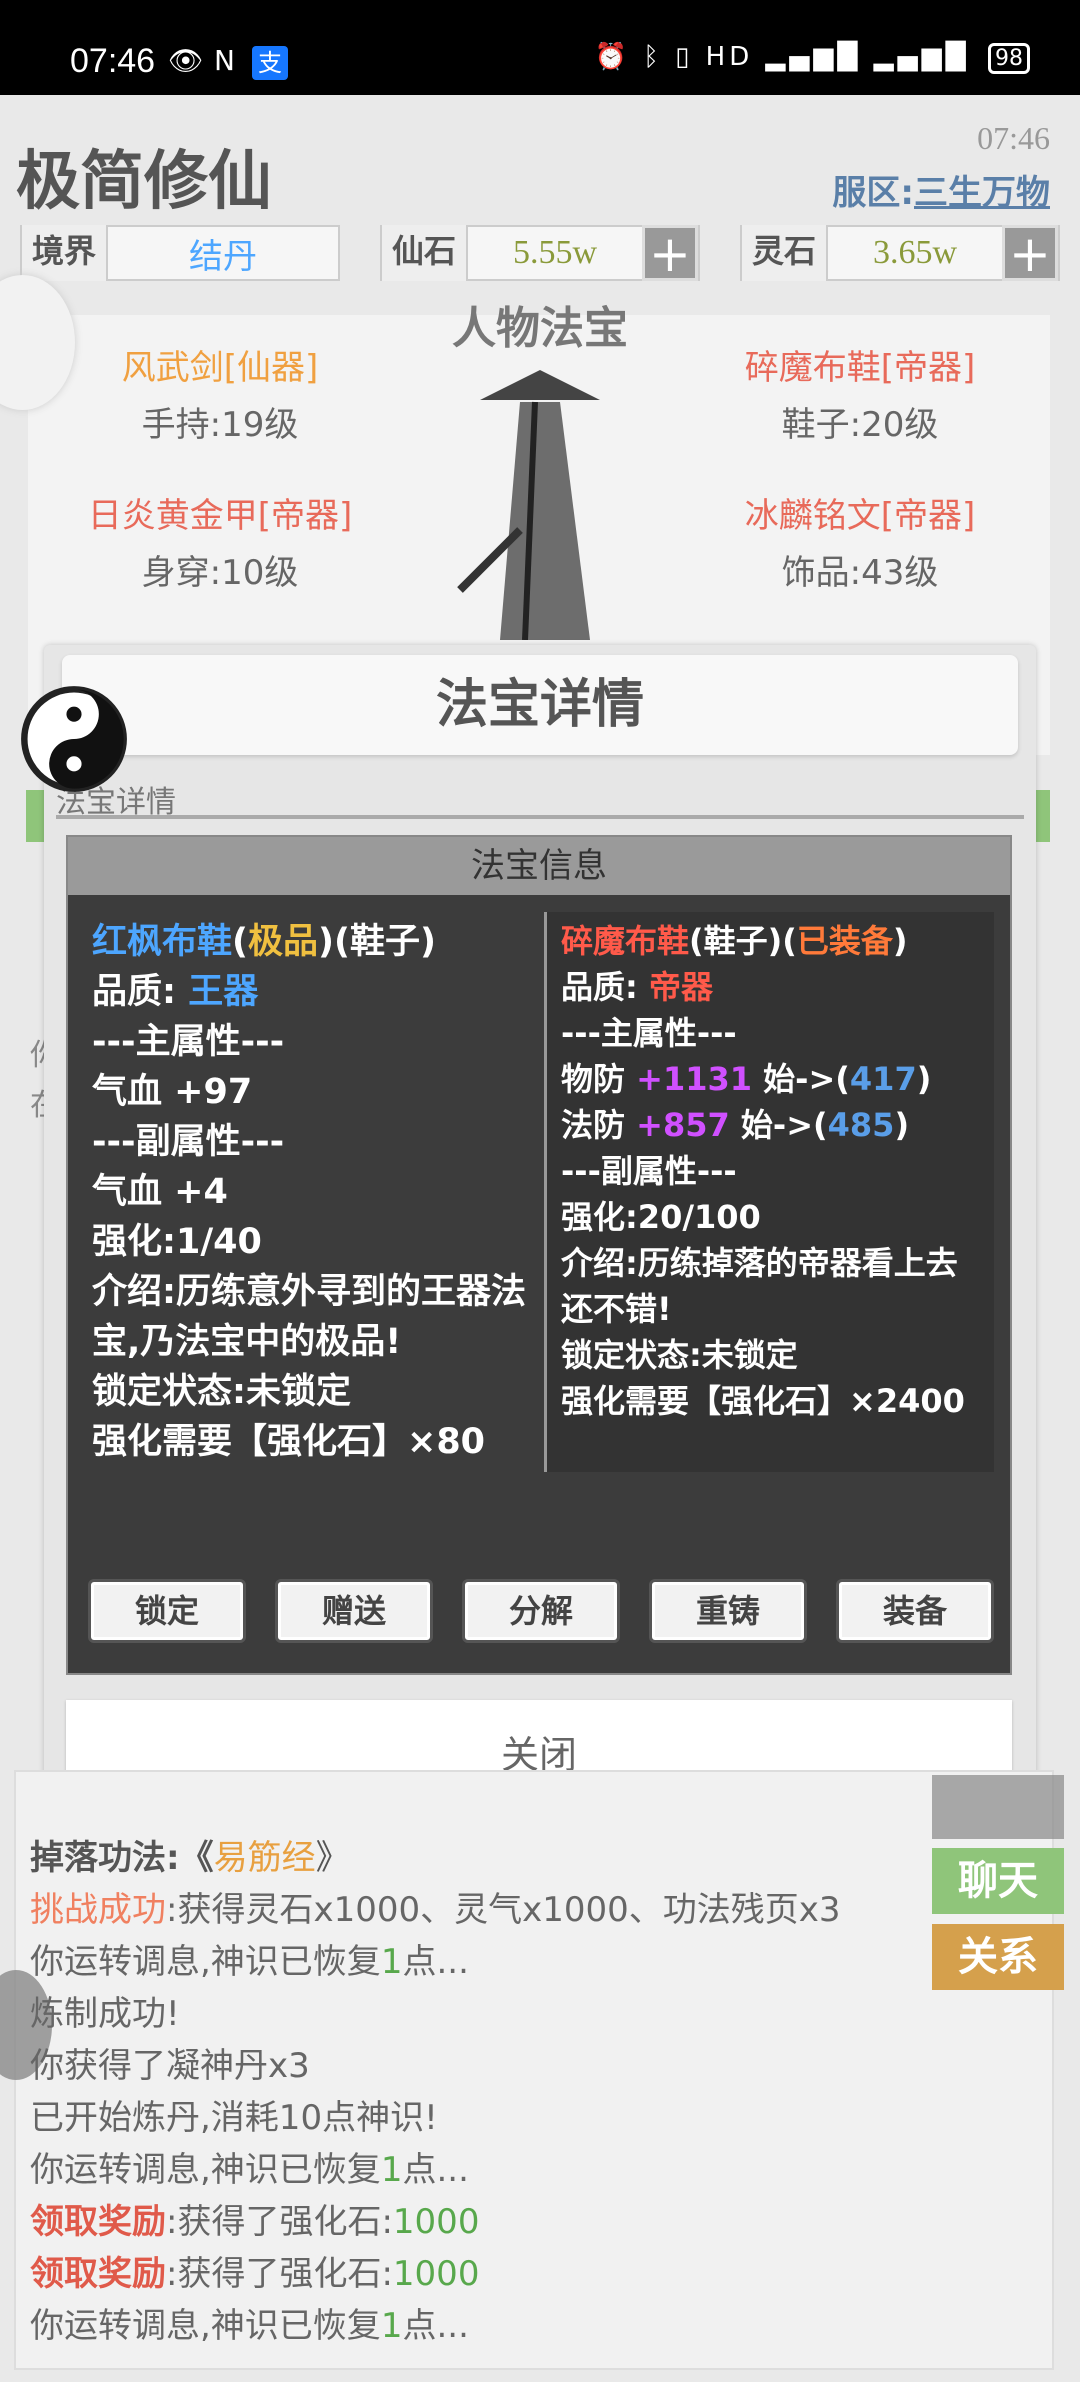  What do you see at coordinates (234, 2118) in the screenshot?
I see `log-line: 已开始炼丹,消耗10点神识!` at bounding box center [234, 2118].